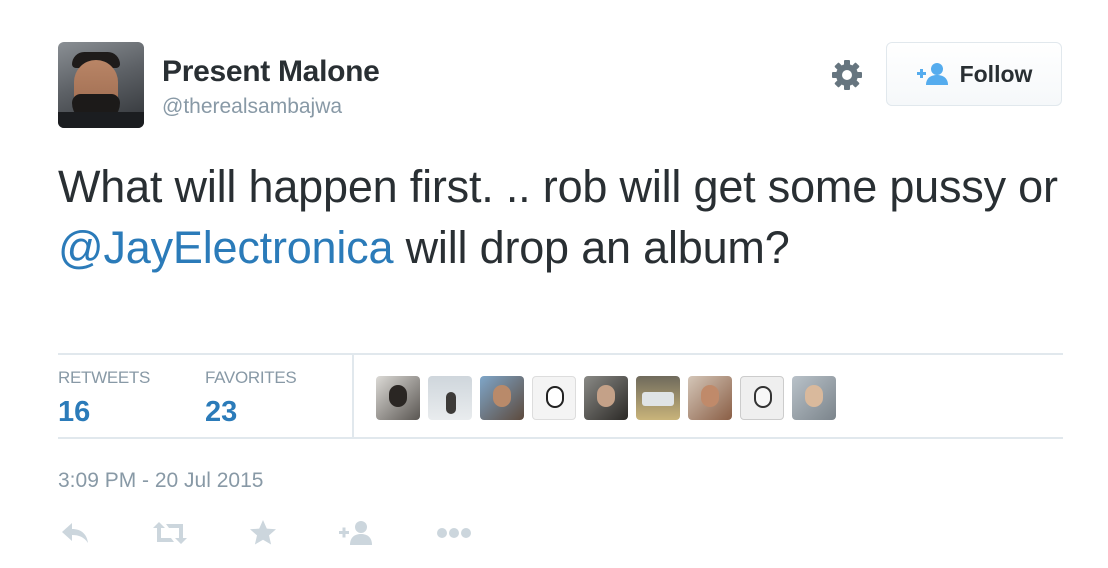  I want to click on favoriter-avatars, so click(606, 398).